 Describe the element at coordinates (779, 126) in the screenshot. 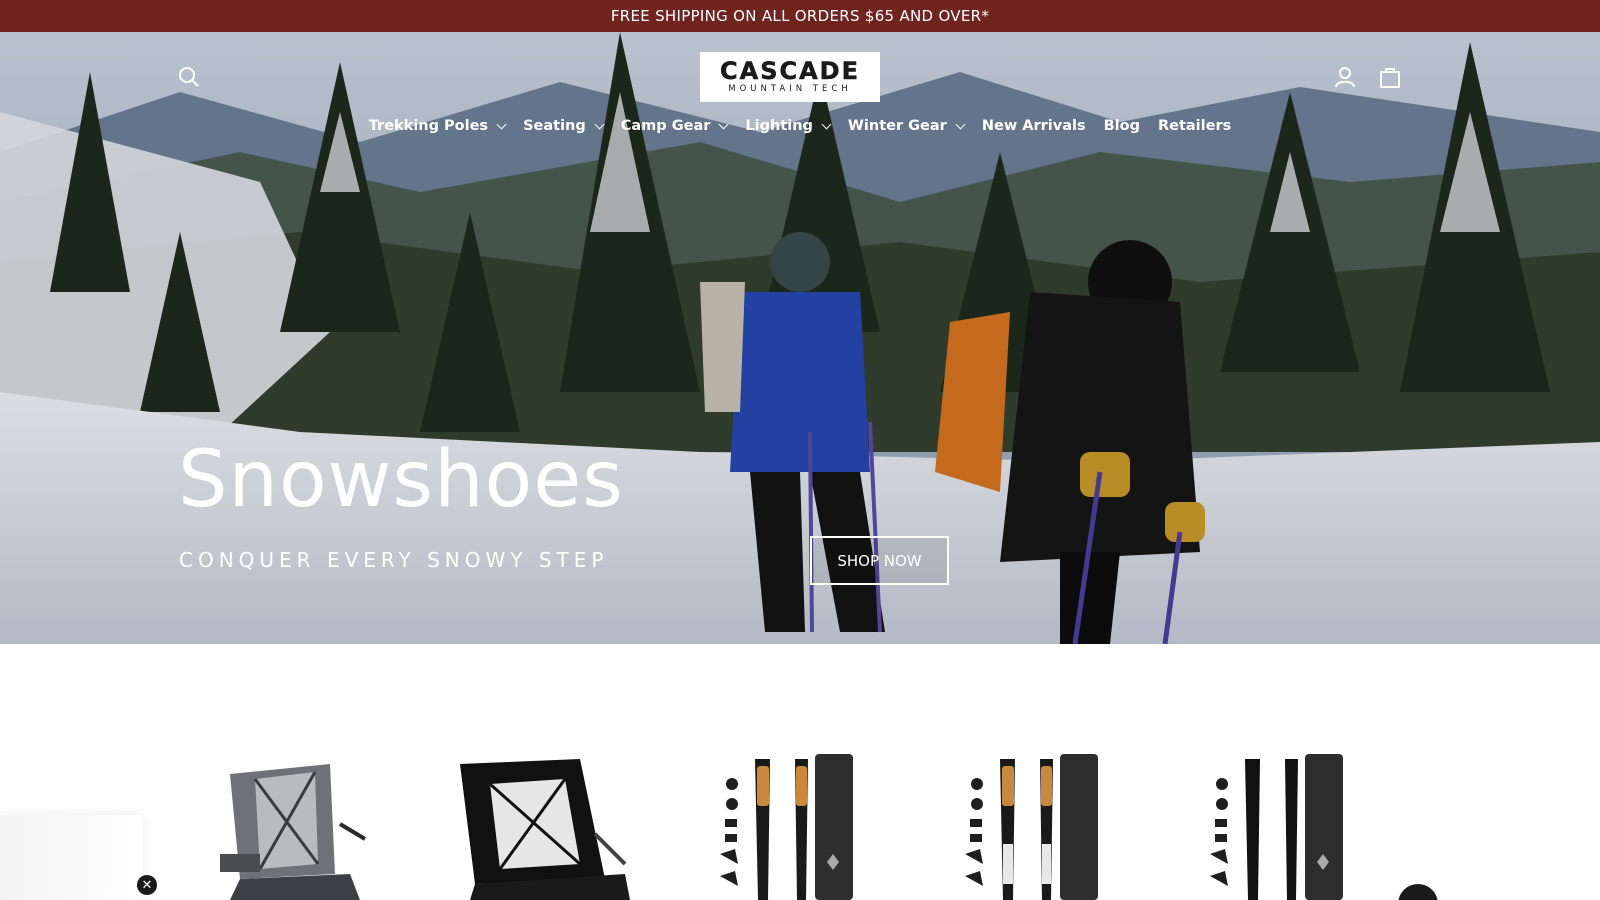

I see `nav-item-label: Lighting` at that location.